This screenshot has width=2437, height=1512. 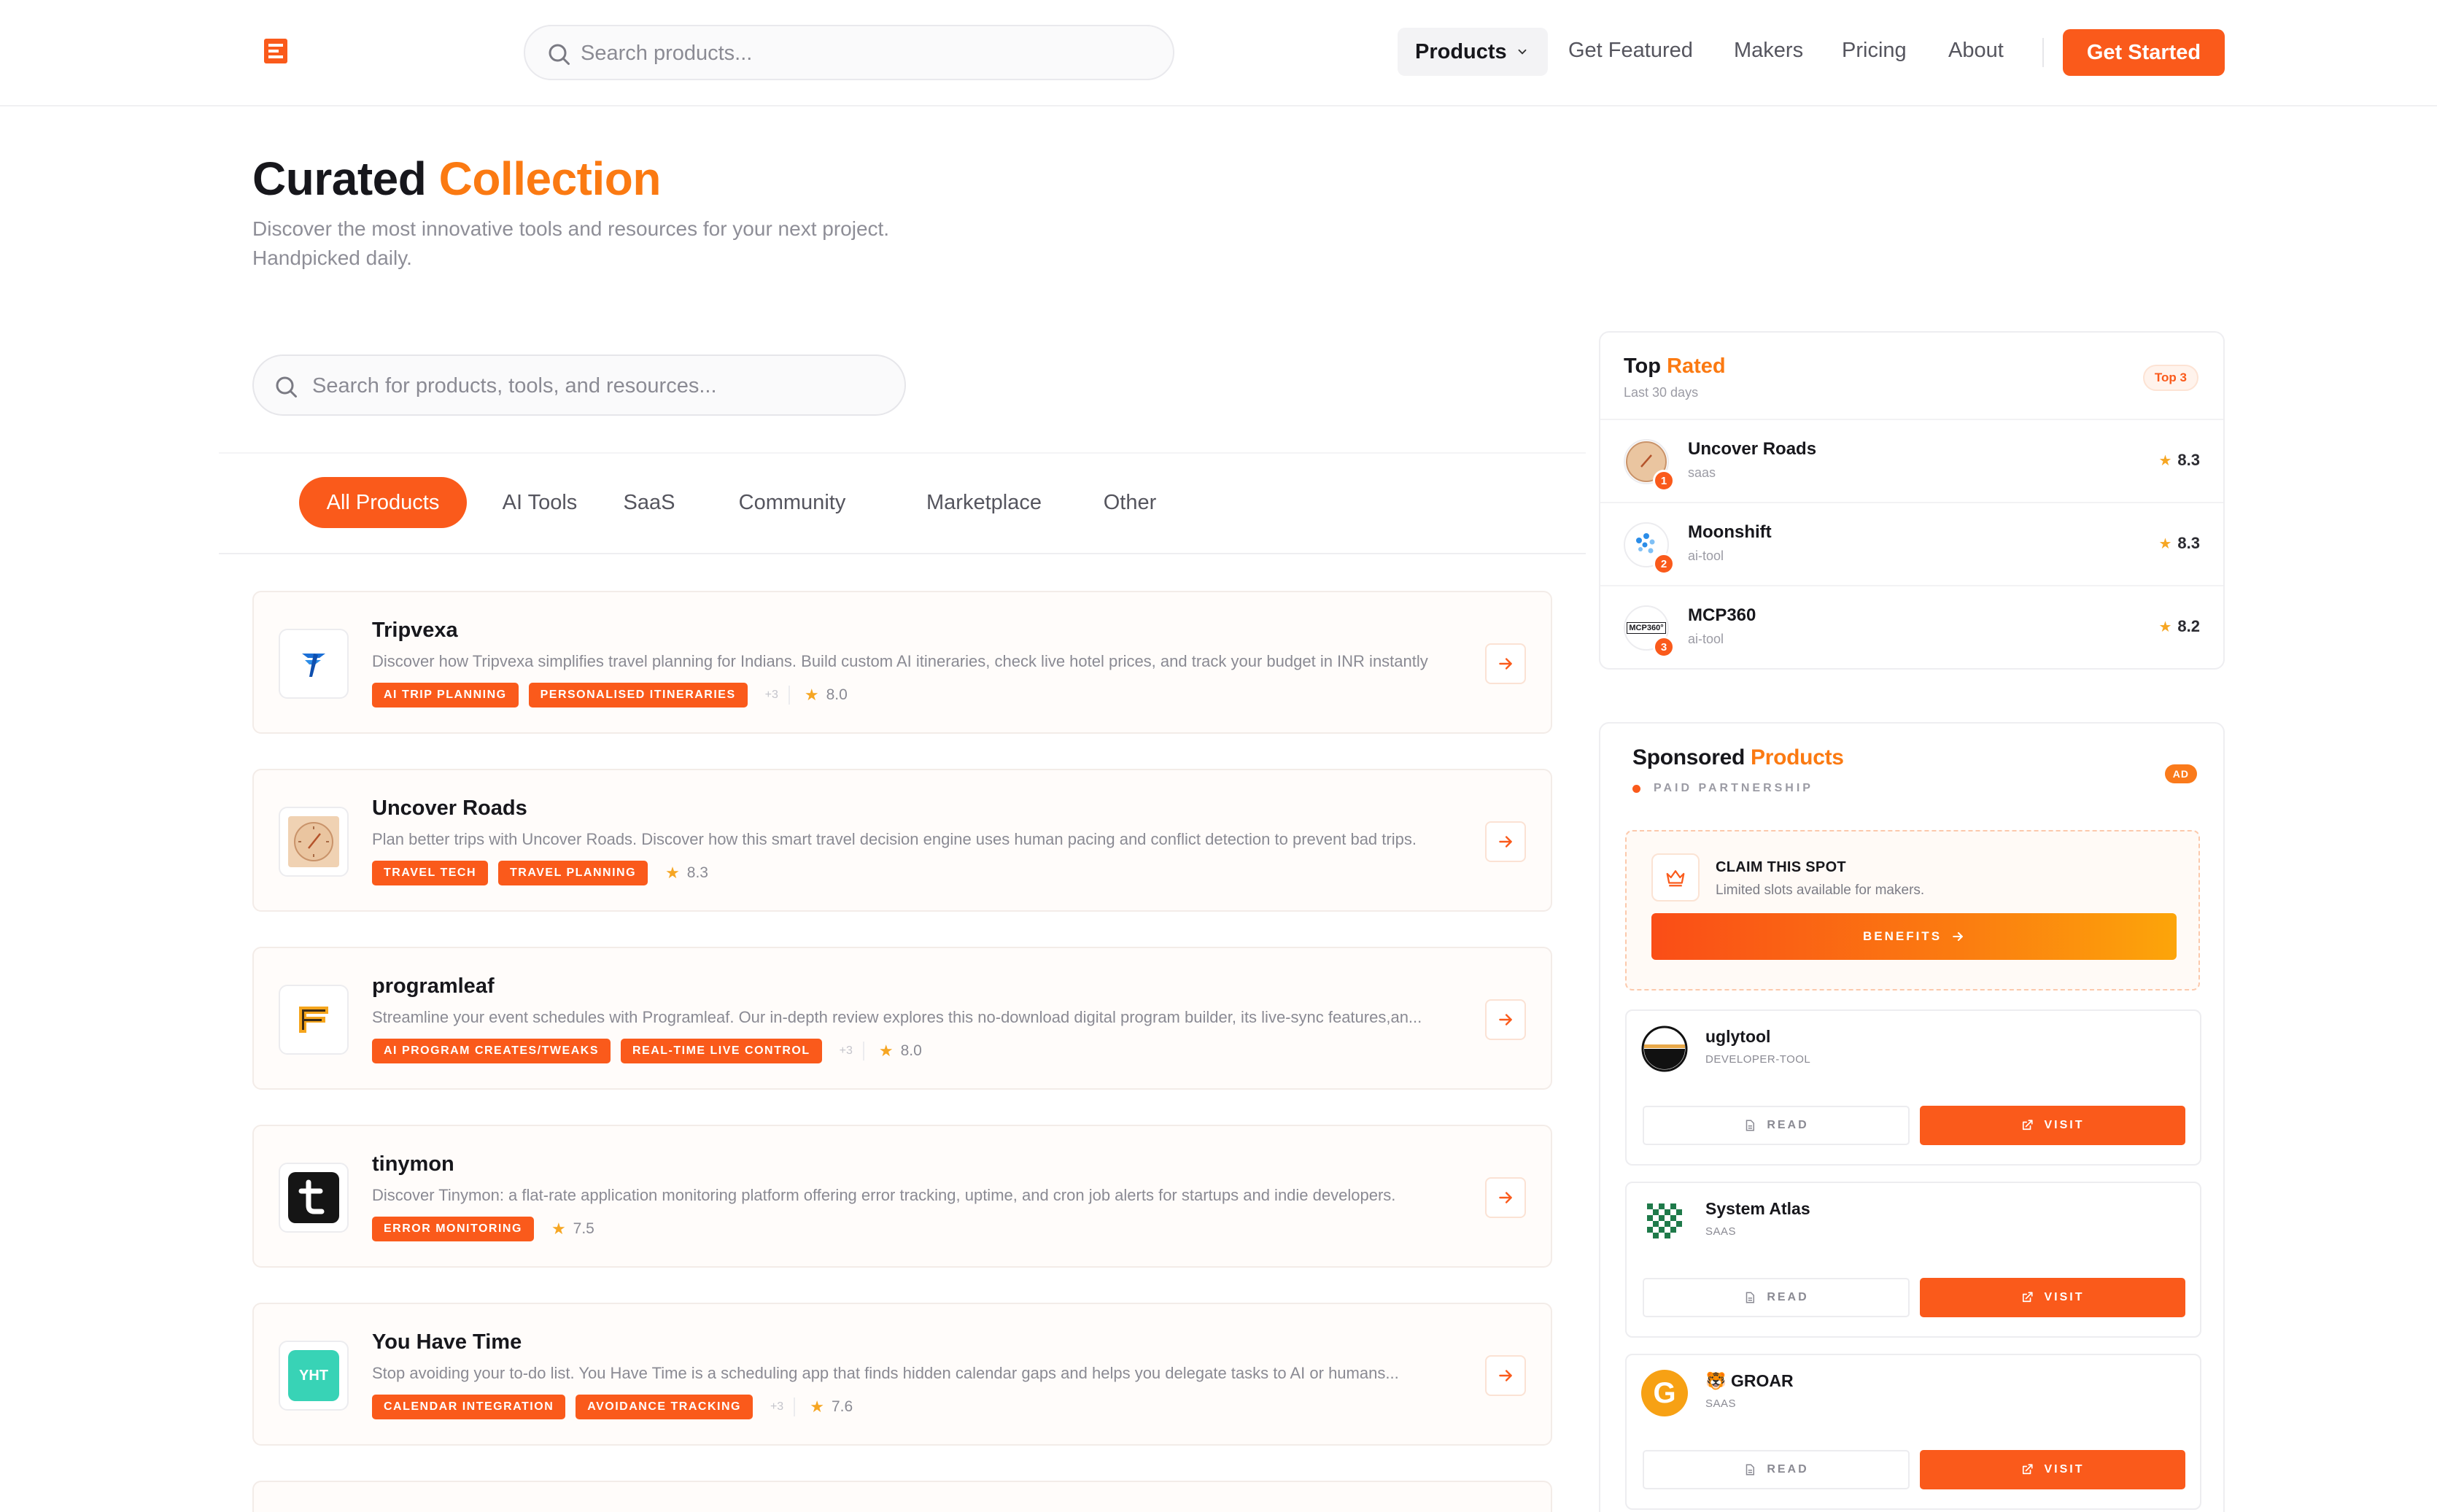 I want to click on product-name: You Have Time, so click(x=447, y=1342).